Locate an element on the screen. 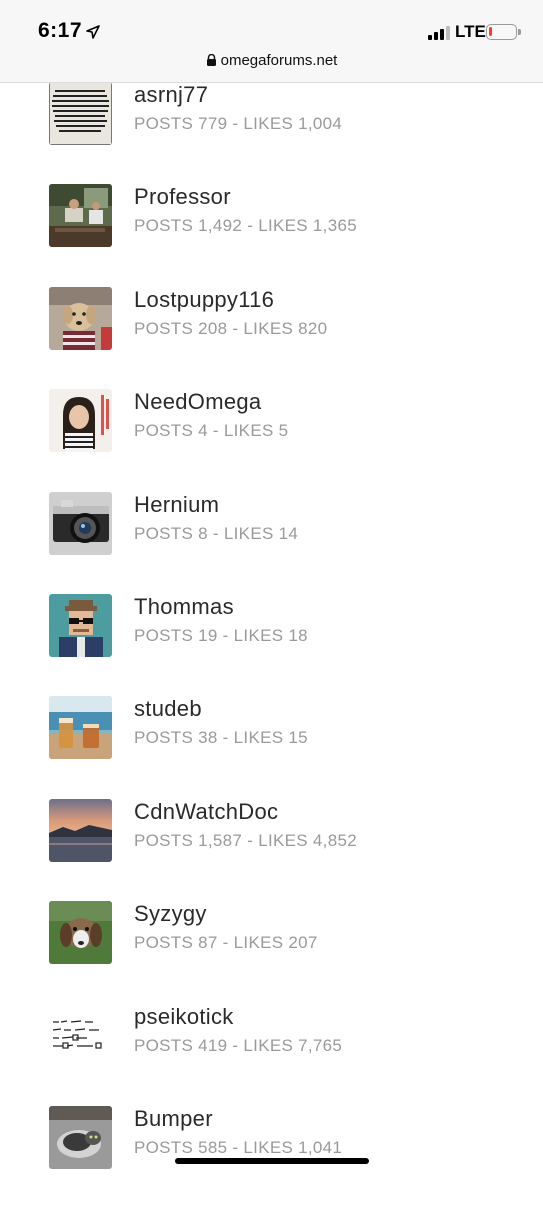  member-stats: POSTS 38 - LIKES 15 is located at coordinates (221, 737).